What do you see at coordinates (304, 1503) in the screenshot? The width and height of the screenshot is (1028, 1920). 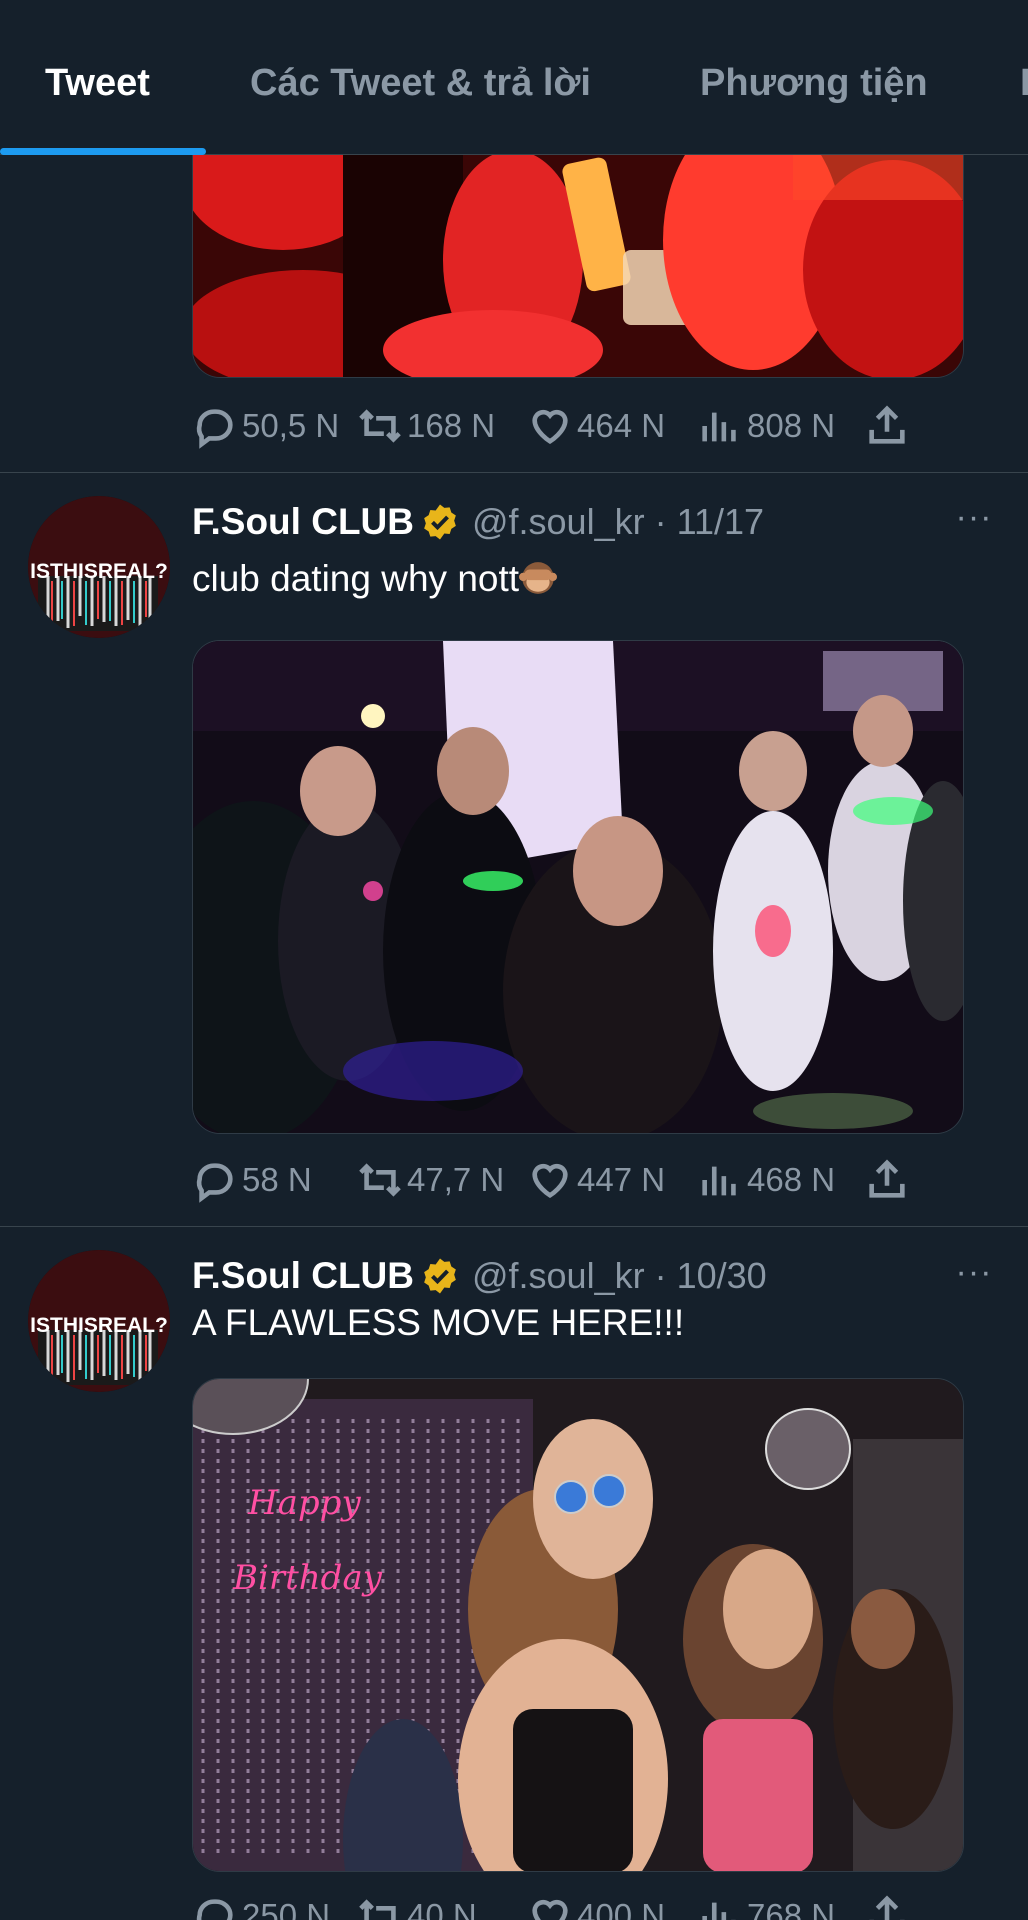 I see `neon-sign-line1: Happy` at bounding box center [304, 1503].